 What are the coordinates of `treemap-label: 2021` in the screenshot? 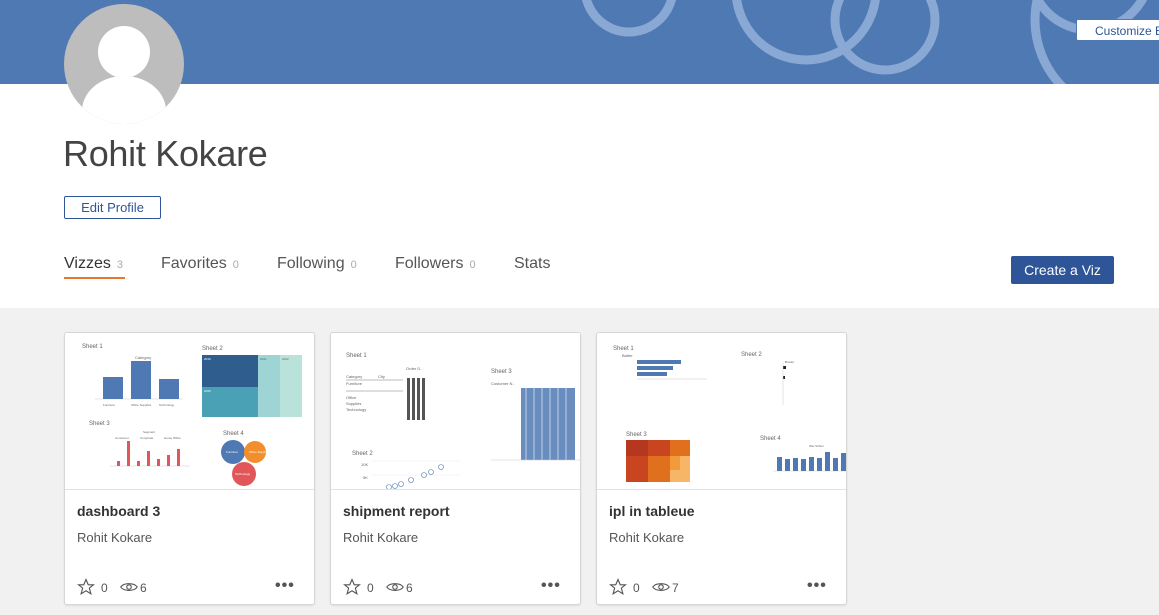 It's located at (263, 359).